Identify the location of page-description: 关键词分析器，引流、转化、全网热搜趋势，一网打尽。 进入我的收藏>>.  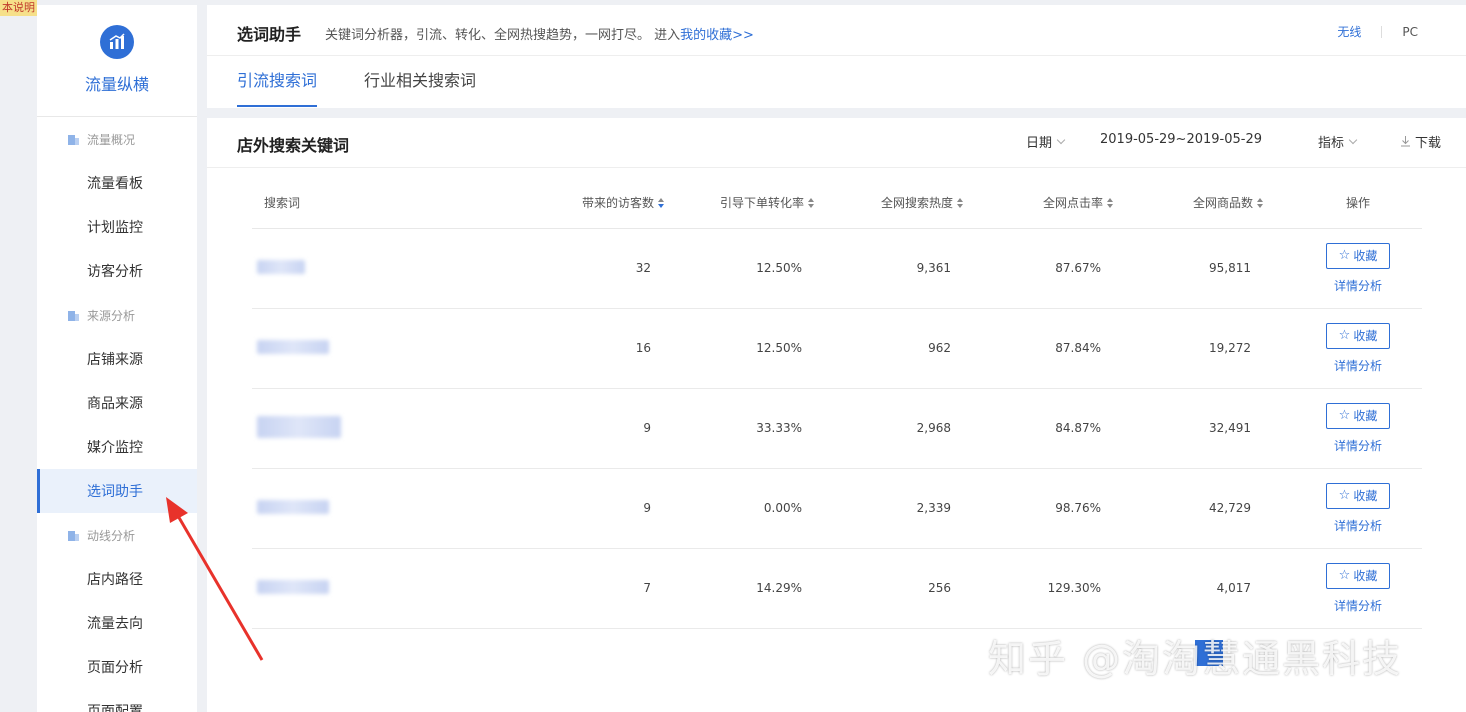
(539, 33).